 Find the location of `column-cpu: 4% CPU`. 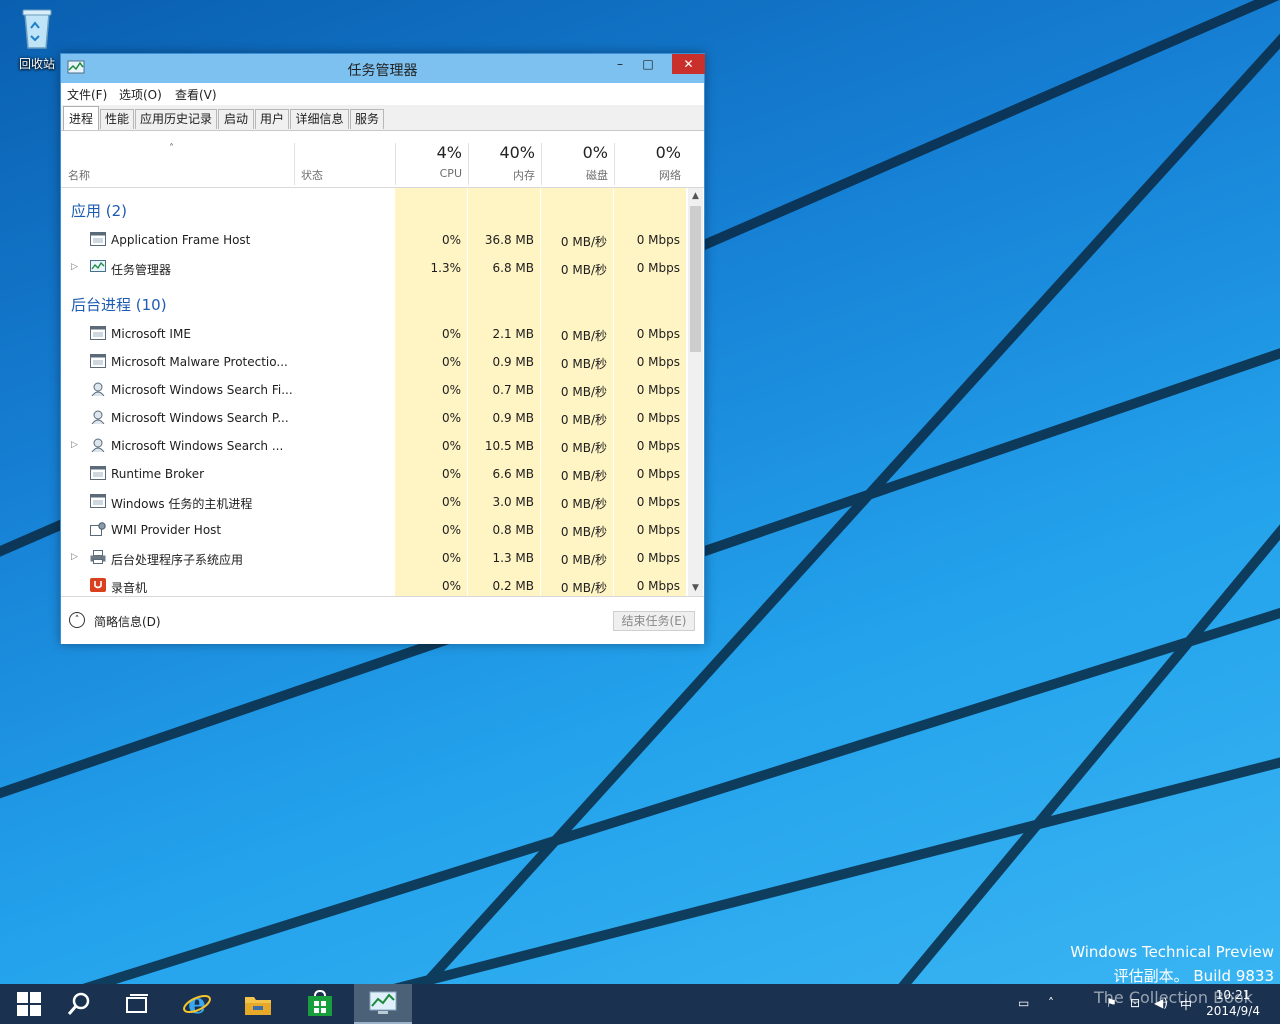

column-cpu: 4% CPU is located at coordinates (431, 159).